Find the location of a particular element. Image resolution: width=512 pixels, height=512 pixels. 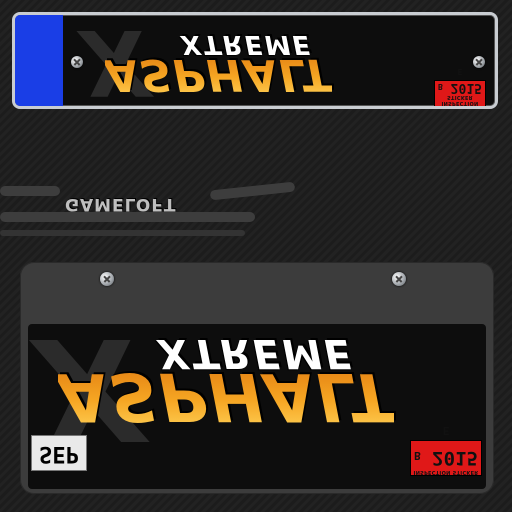

eu-blue-band is located at coordinates (39, 60).